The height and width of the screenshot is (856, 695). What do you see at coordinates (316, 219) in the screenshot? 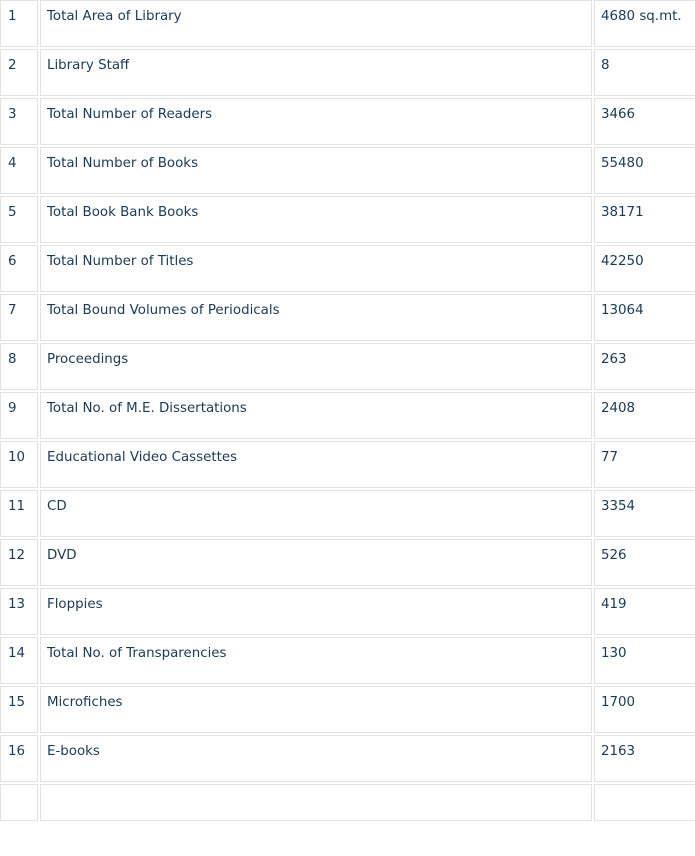
I see `item-cell: Total Book Bank Books` at bounding box center [316, 219].